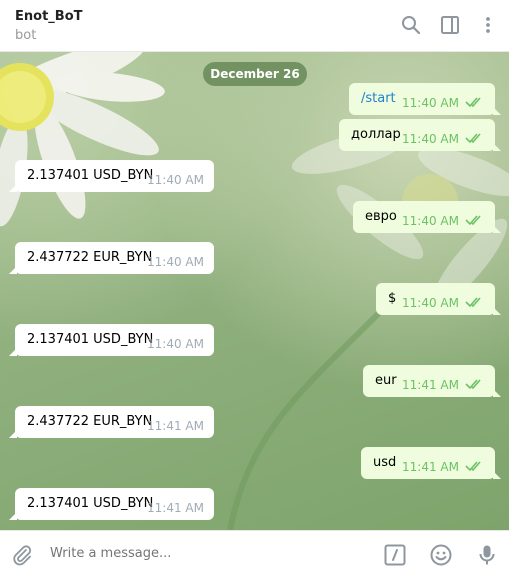  Describe the element at coordinates (411, 25) in the screenshot. I see `search-icon` at that location.